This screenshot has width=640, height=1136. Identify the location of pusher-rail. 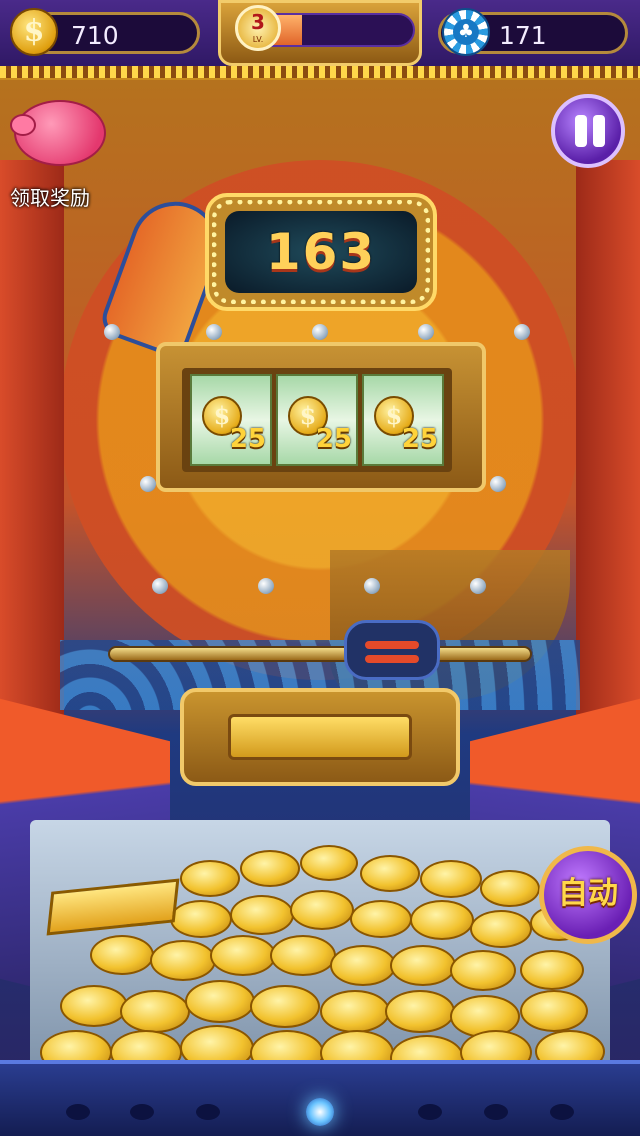
(320, 654).